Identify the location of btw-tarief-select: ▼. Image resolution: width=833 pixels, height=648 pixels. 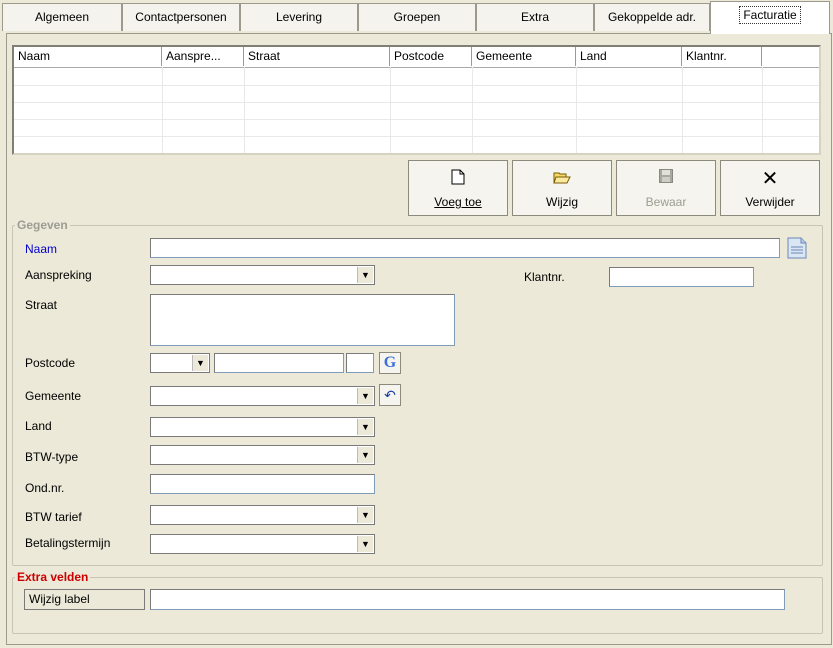
(262, 515).